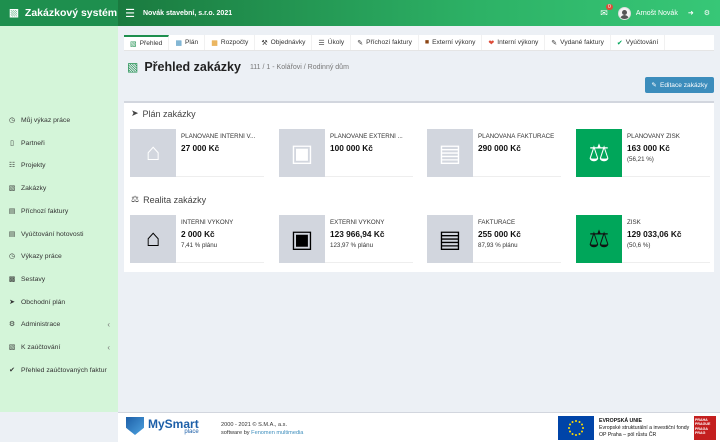  What do you see at coordinates (191, 42) in the screenshot?
I see `tab-label: Plán` at bounding box center [191, 42].